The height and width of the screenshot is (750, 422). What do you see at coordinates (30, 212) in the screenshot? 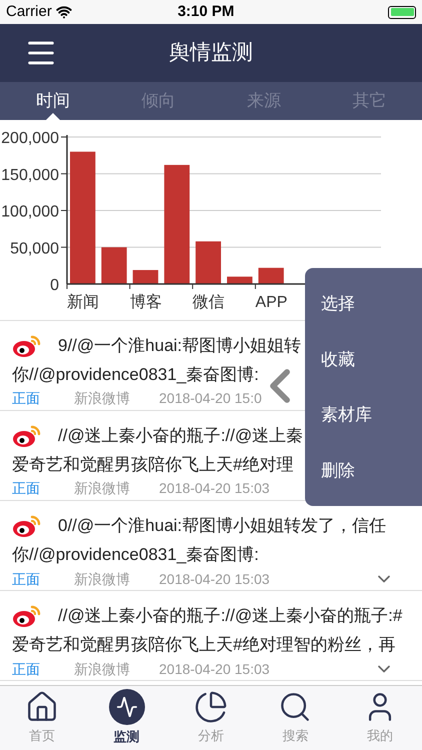
I see `axis-label: 100,000` at bounding box center [30, 212].